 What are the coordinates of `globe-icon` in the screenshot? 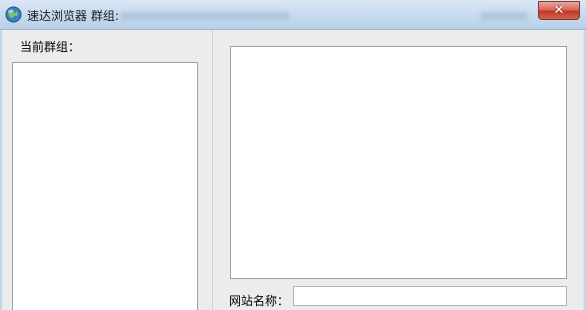 It's located at (13, 14).